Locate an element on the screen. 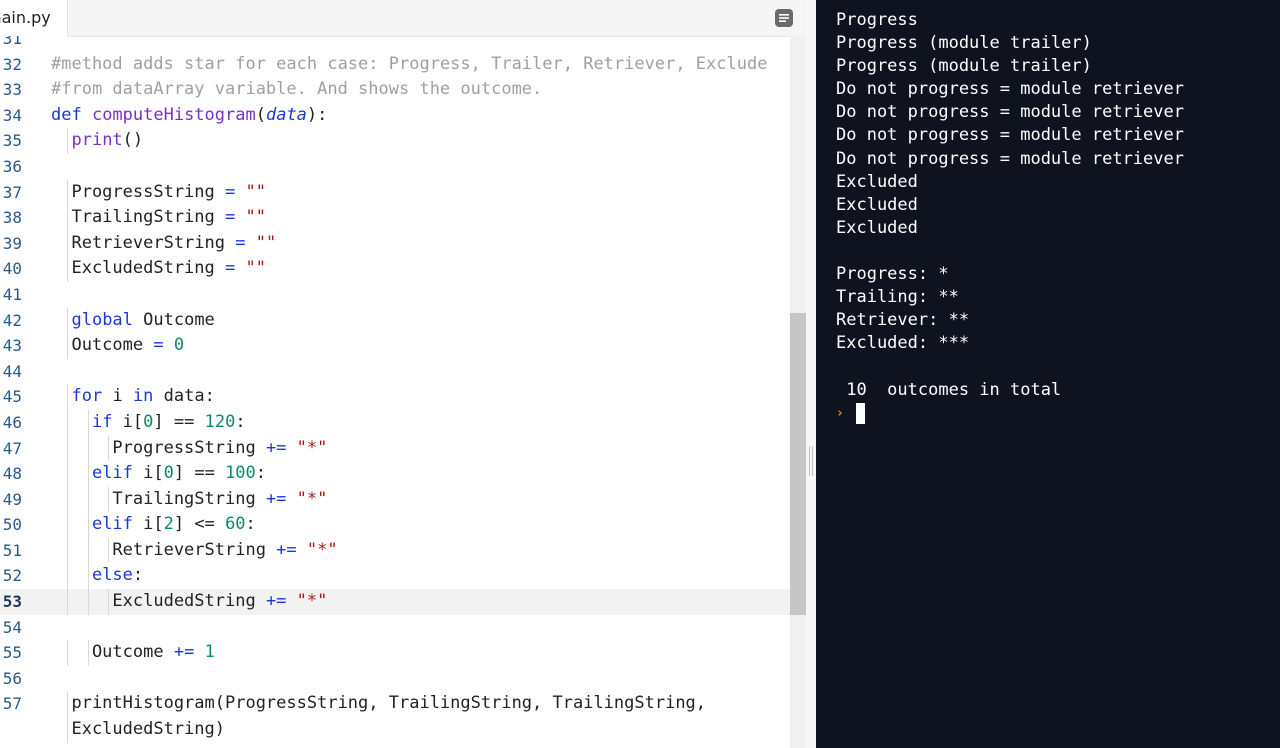 The height and width of the screenshot is (748, 1280). line-number: 31 is located at coordinates (12, 42).